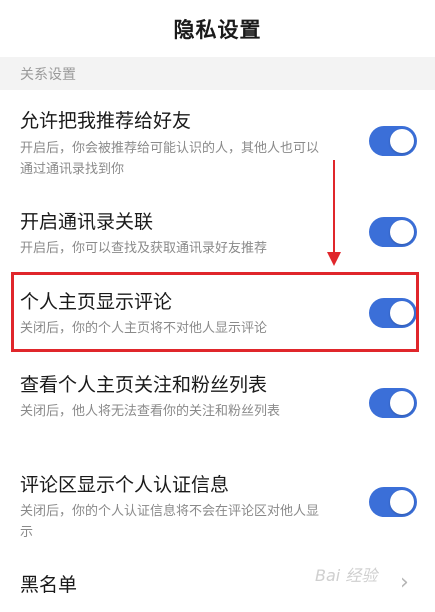  What do you see at coordinates (48, 74) in the screenshot?
I see `section-label: 关系设置` at bounding box center [48, 74].